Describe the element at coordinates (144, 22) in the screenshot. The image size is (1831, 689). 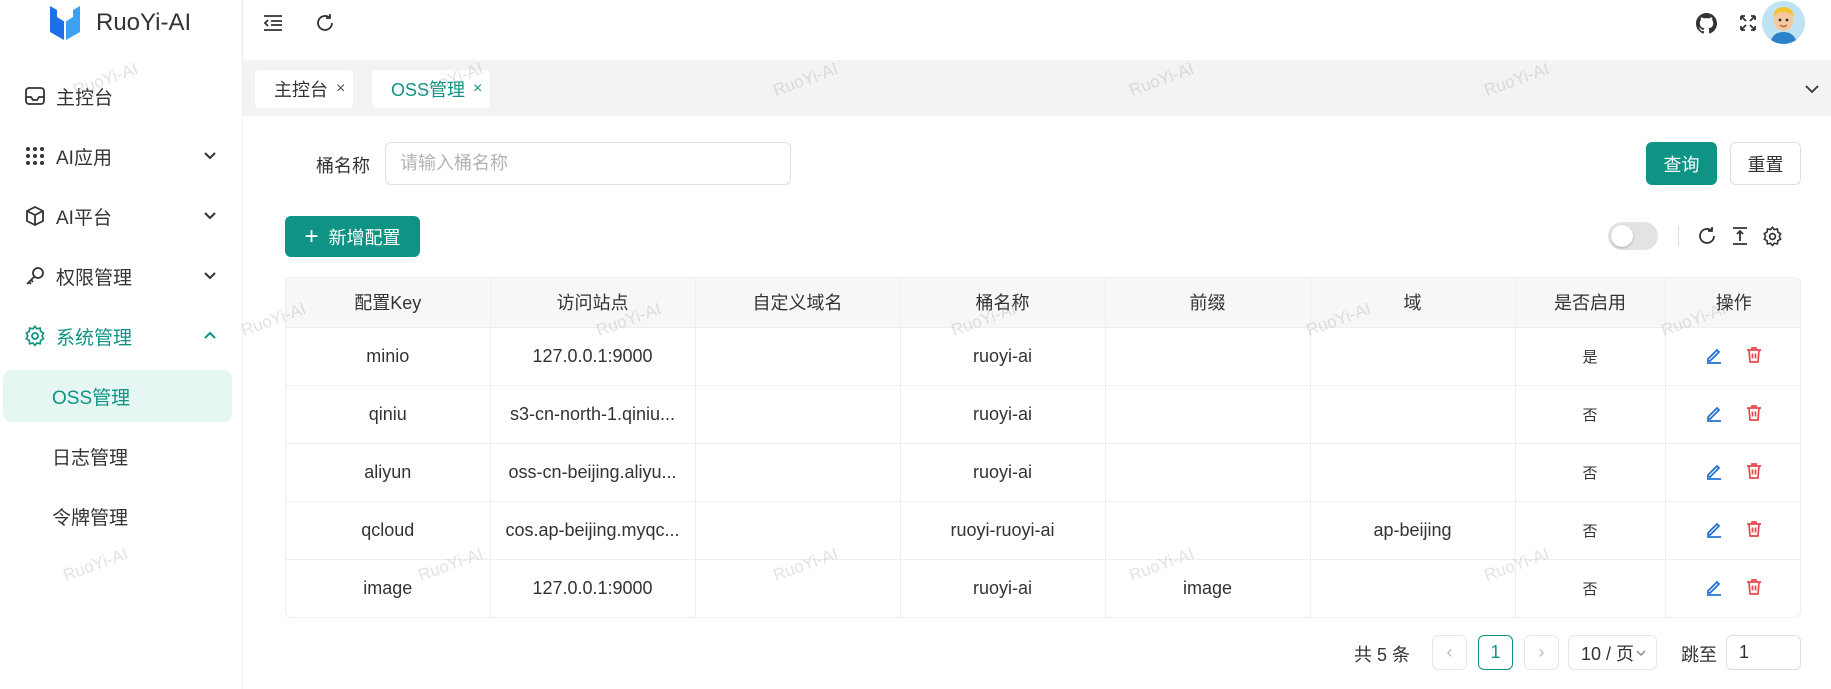
I see `app-name: RuoYi-AI` at that location.